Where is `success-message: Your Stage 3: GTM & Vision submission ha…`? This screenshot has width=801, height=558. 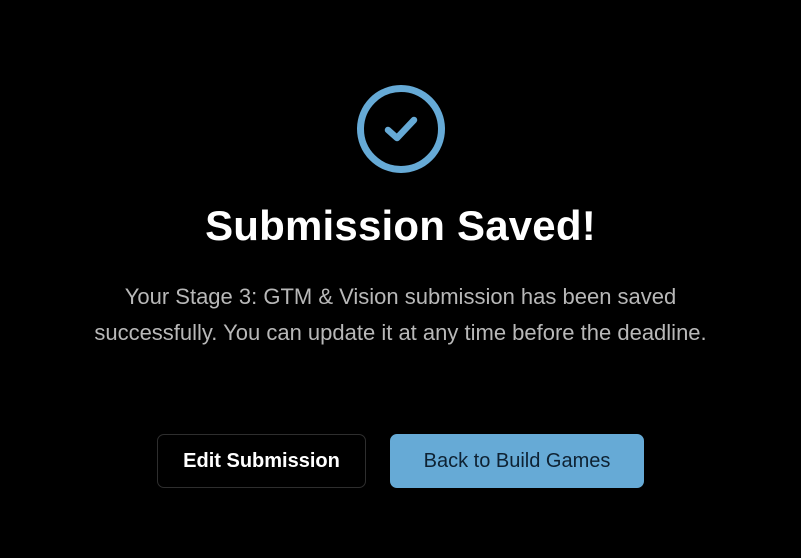
success-message: Your Stage 3: GTM & Vision submission ha… is located at coordinates (400, 314).